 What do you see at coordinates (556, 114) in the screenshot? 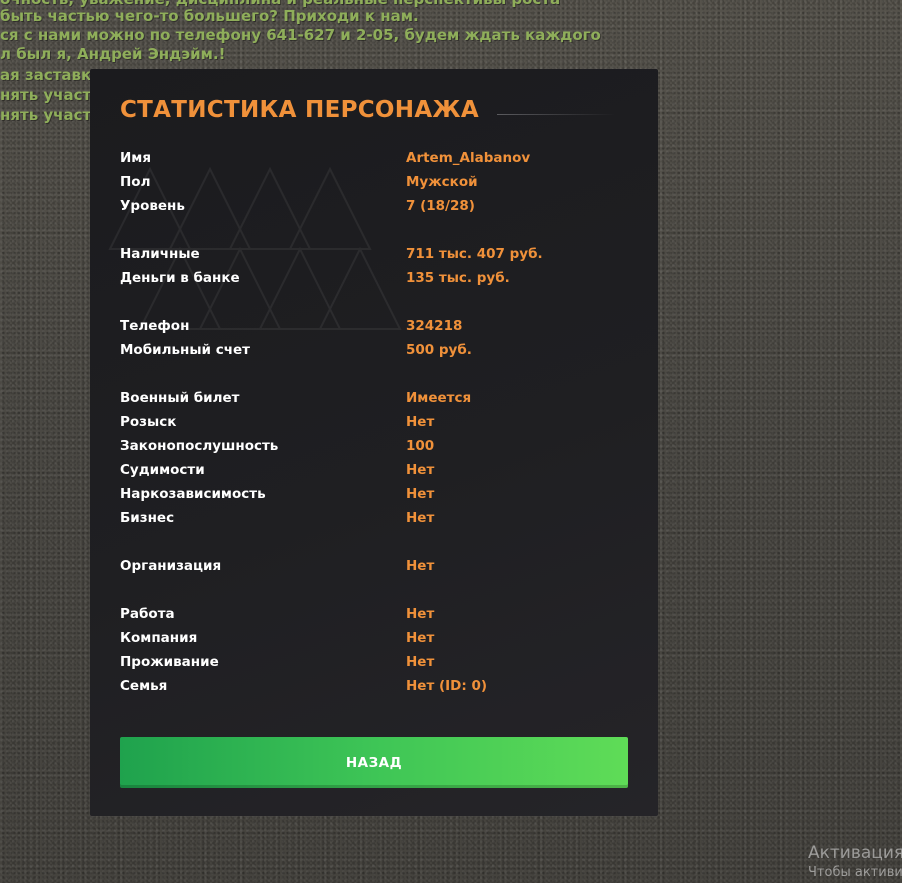
I see `title-divider` at bounding box center [556, 114].